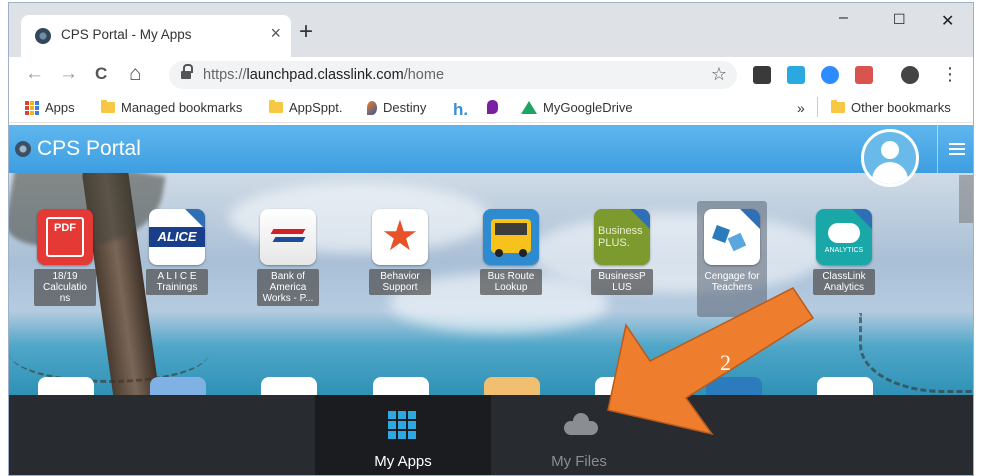 This screenshot has height=476, width=982. What do you see at coordinates (187, 72) in the screenshot?
I see `lock-icon` at bounding box center [187, 72].